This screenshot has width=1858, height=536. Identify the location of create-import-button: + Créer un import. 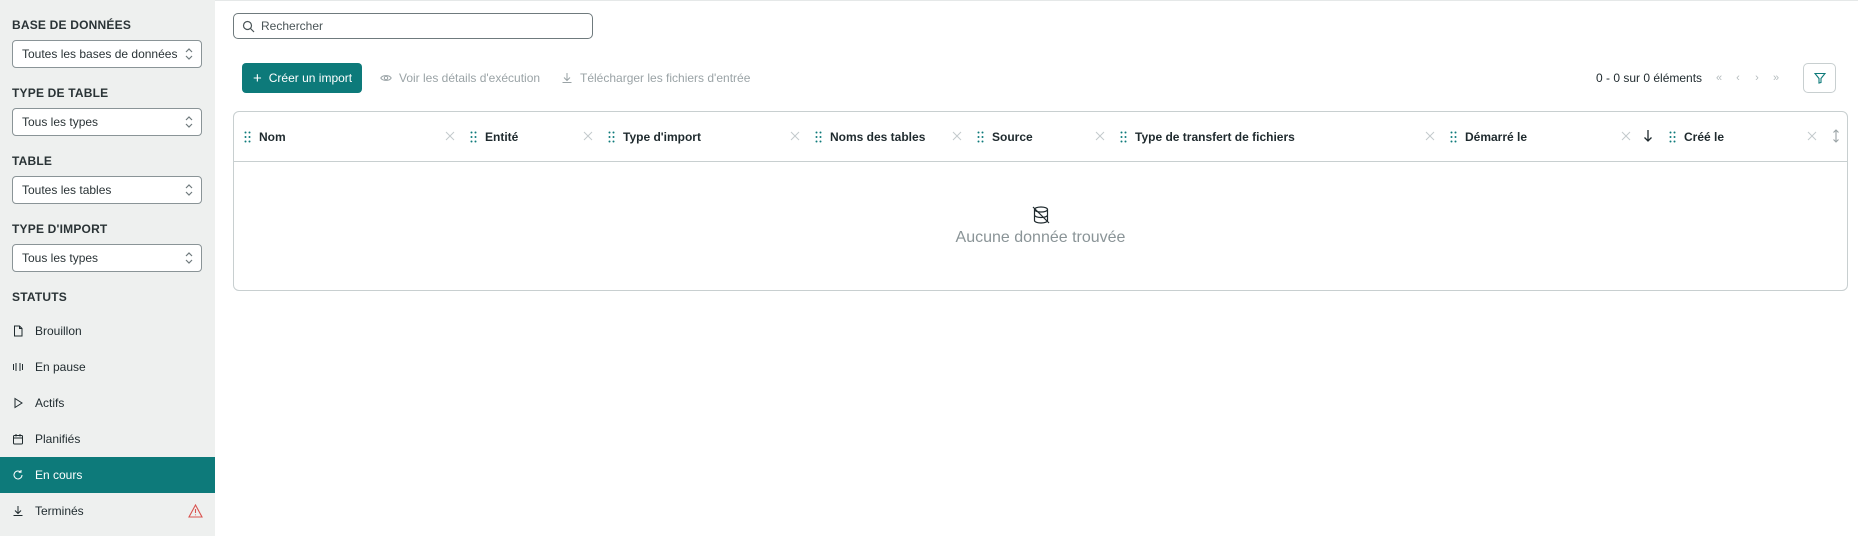
(302, 78).